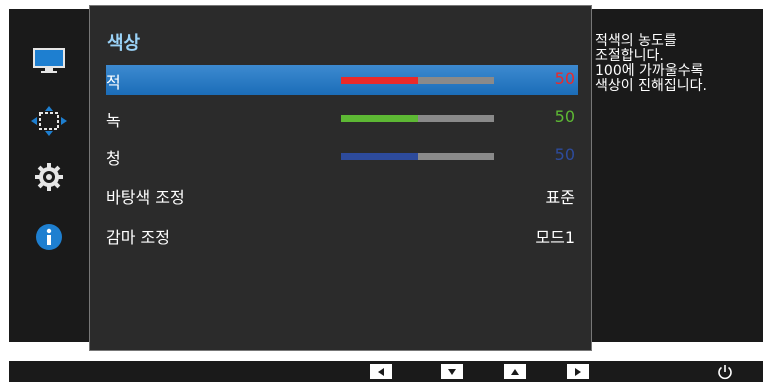 The height and width of the screenshot is (386, 773). I want to click on menu-item-red: 적 50, so click(342, 80).